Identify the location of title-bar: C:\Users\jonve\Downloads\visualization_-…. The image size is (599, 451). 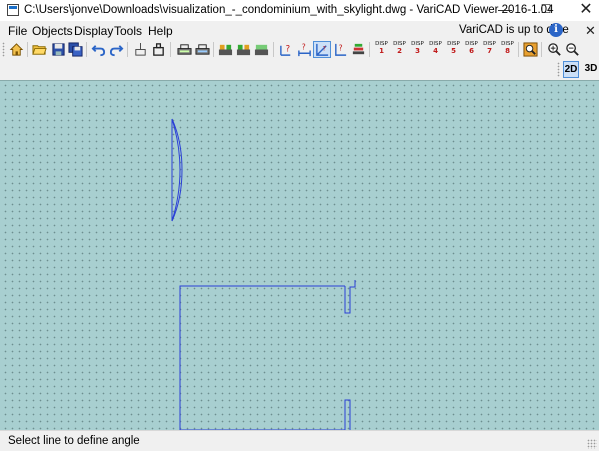
(299, 10).